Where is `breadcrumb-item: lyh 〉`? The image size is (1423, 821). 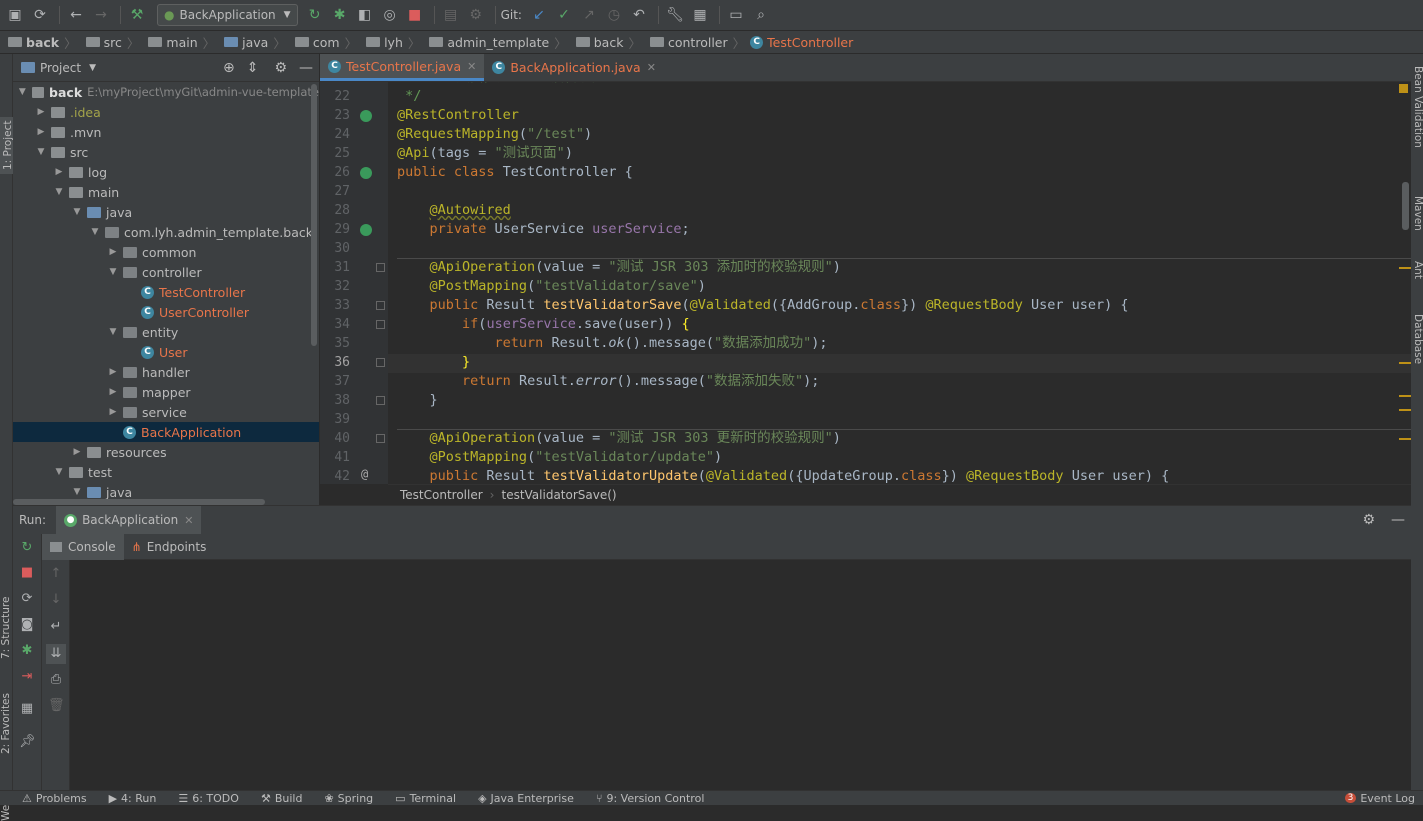
breadcrumb-item: lyh 〉 is located at coordinates (393, 42).